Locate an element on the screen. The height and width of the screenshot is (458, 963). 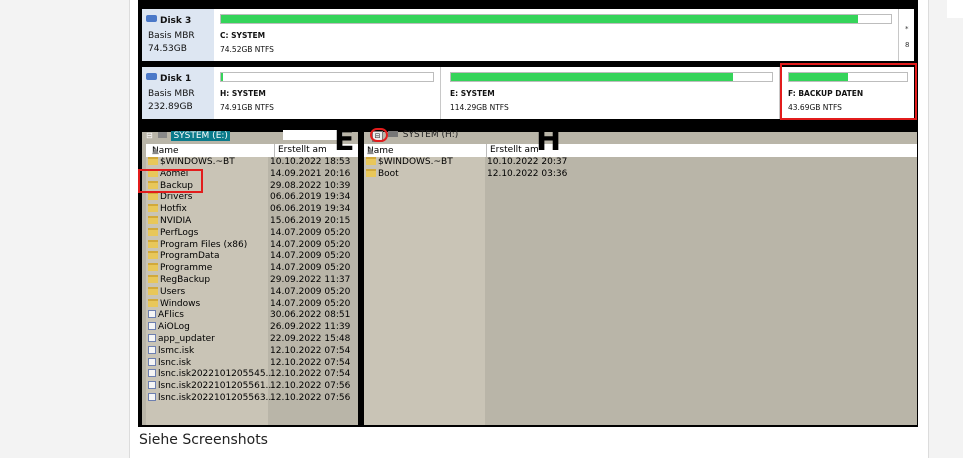
list-item: Boot 12.10.2022 03:36 is located at coordinates (466, 174).